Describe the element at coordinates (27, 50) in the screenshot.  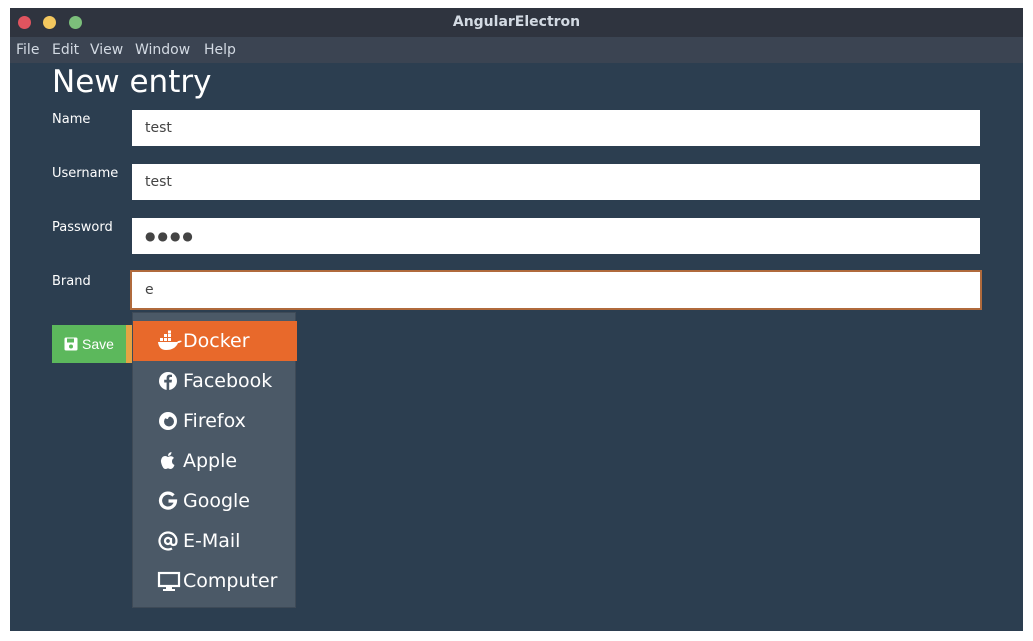
I see `menu-file: File` at that location.